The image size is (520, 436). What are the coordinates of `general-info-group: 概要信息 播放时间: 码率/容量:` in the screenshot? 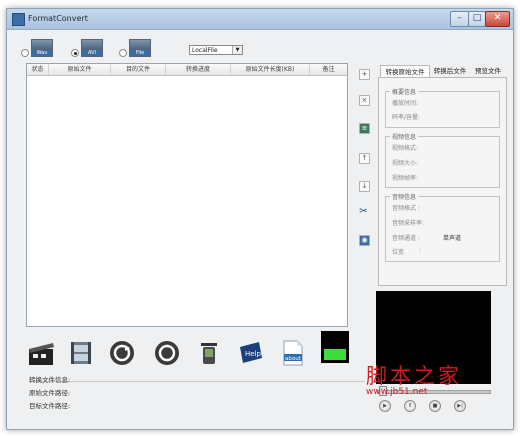 It's located at (442, 107).